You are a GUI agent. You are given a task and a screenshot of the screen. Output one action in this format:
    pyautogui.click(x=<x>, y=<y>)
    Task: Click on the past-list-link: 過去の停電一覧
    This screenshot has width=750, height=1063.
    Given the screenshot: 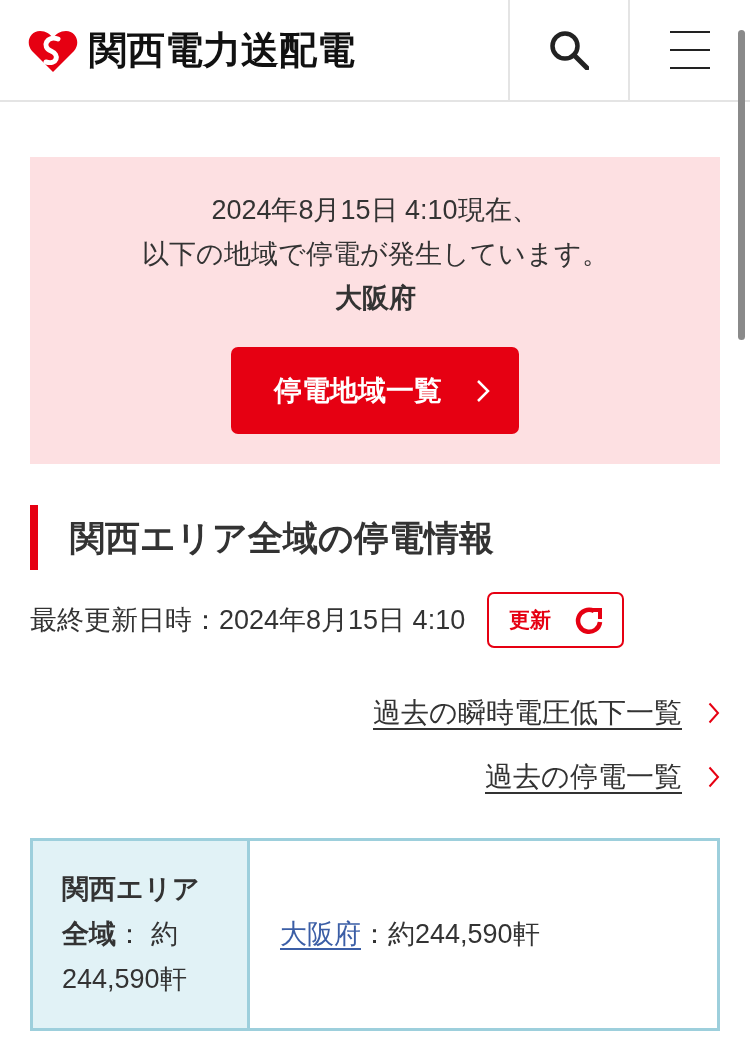 What is the action you would take?
    pyautogui.click(x=583, y=777)
    